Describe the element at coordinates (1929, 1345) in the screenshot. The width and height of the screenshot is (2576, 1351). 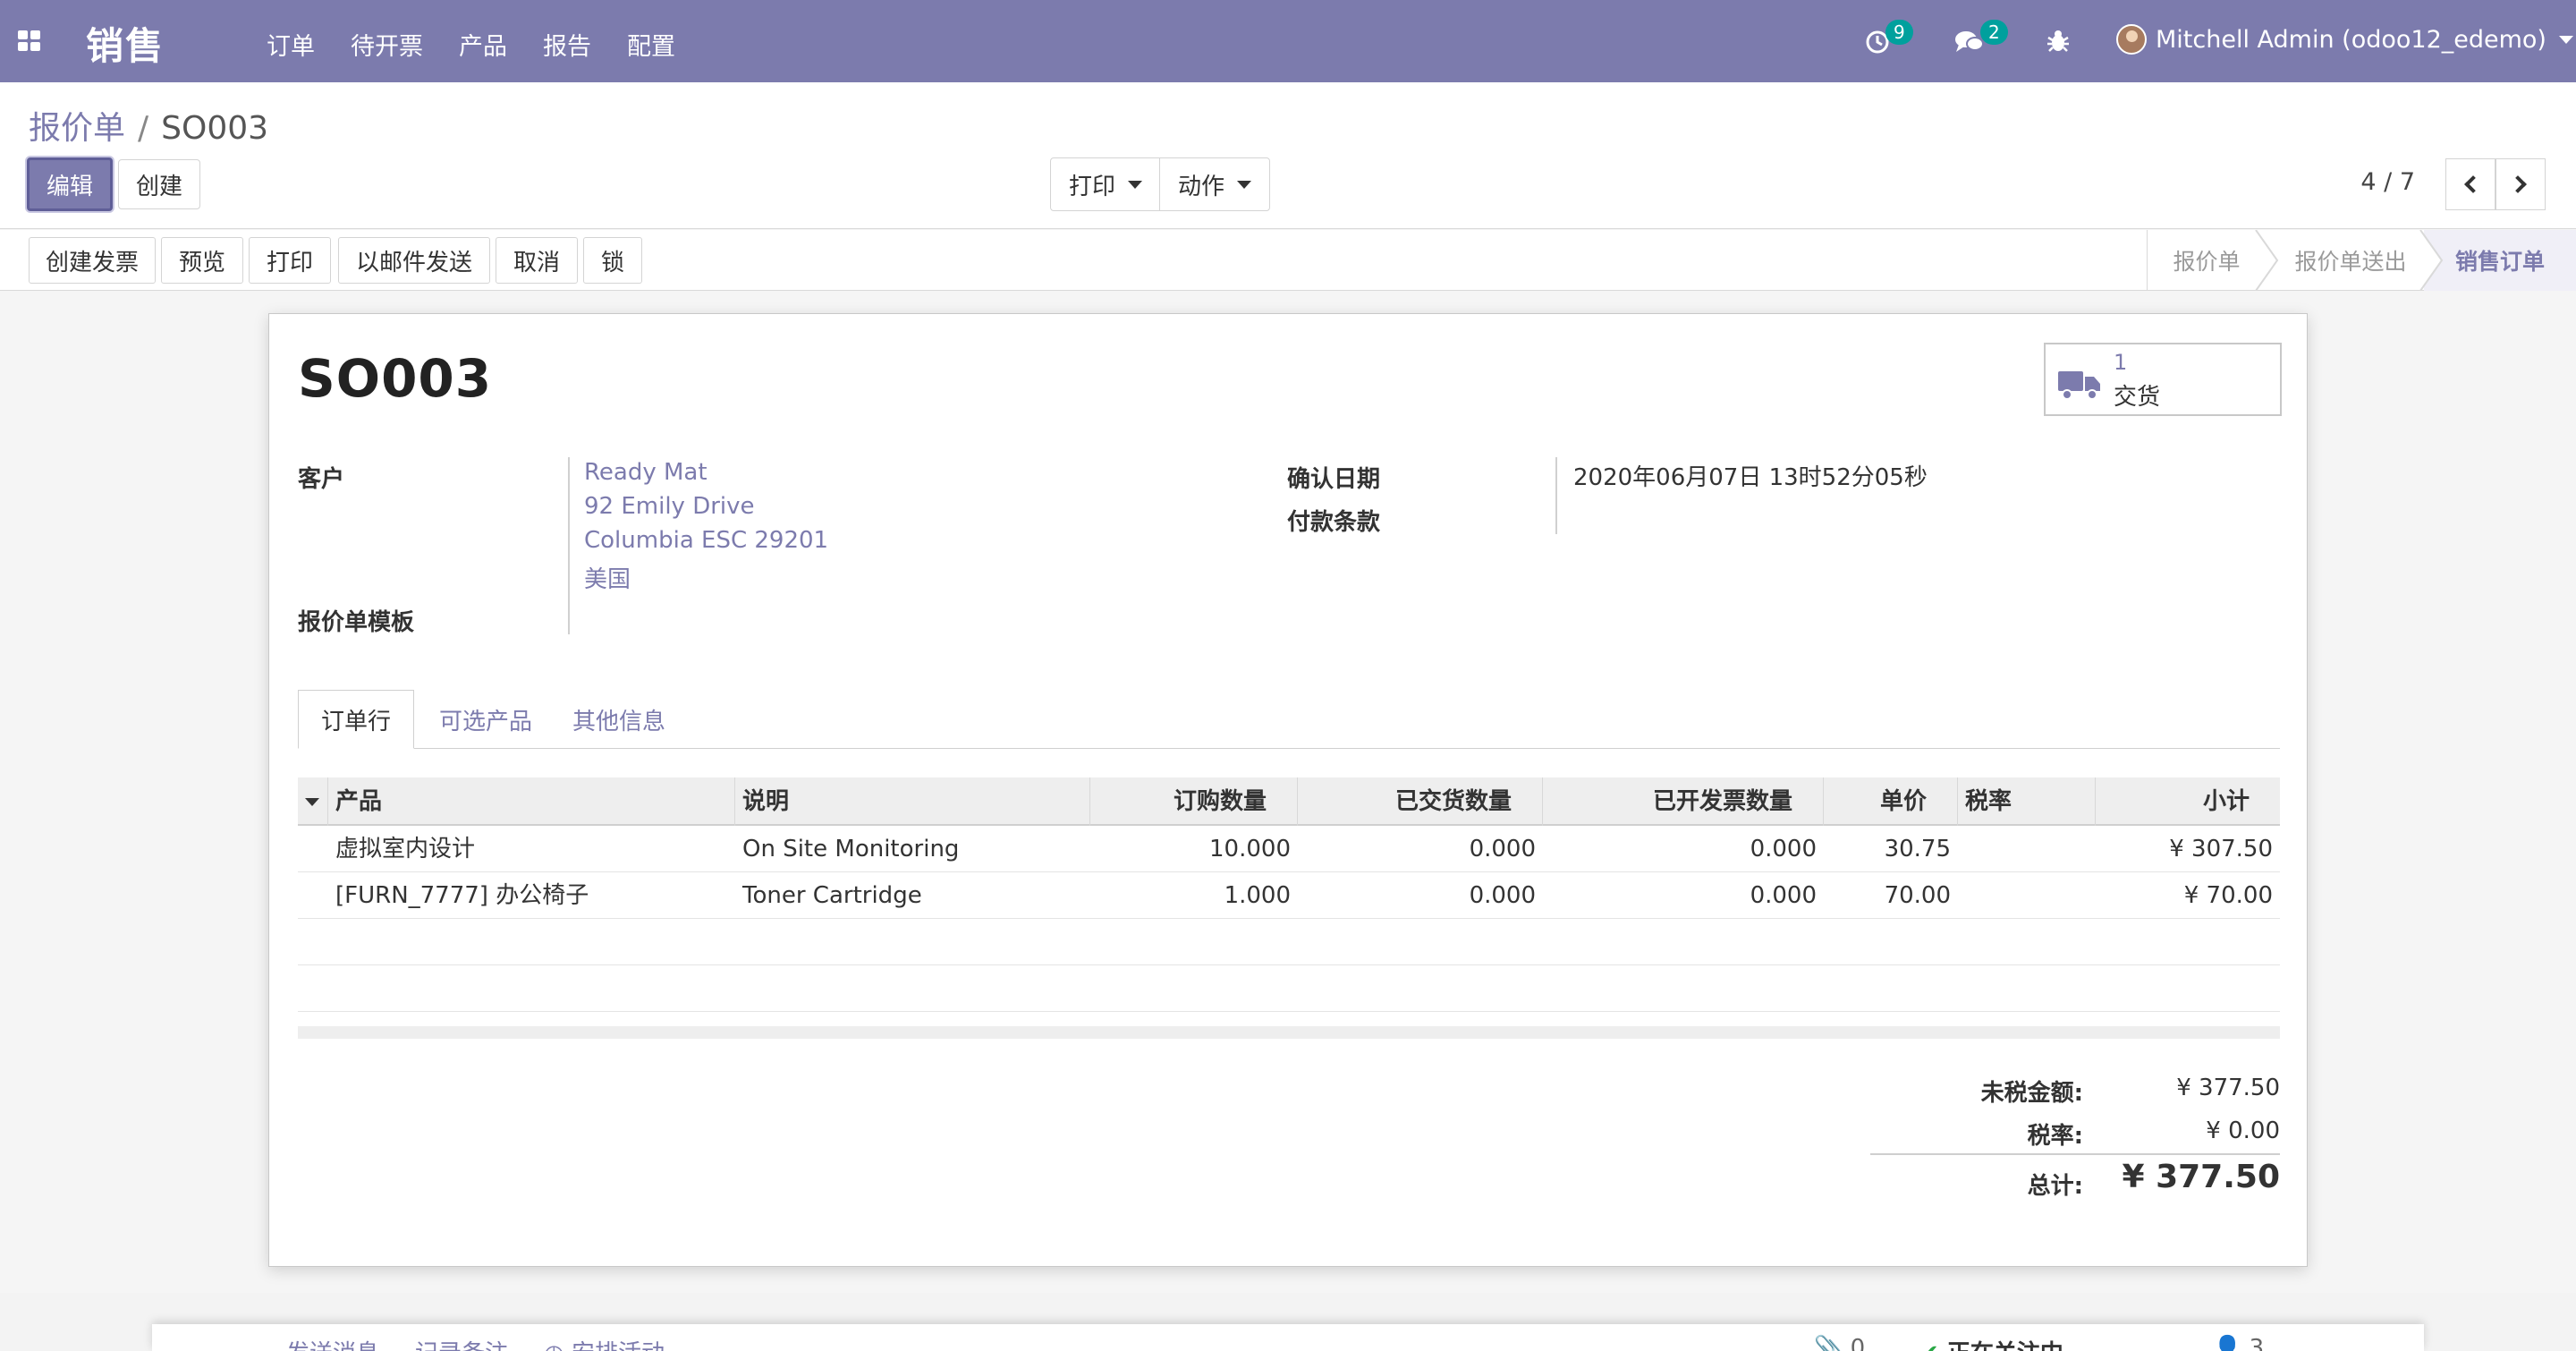
I see `check-icon: ✔` at that location.